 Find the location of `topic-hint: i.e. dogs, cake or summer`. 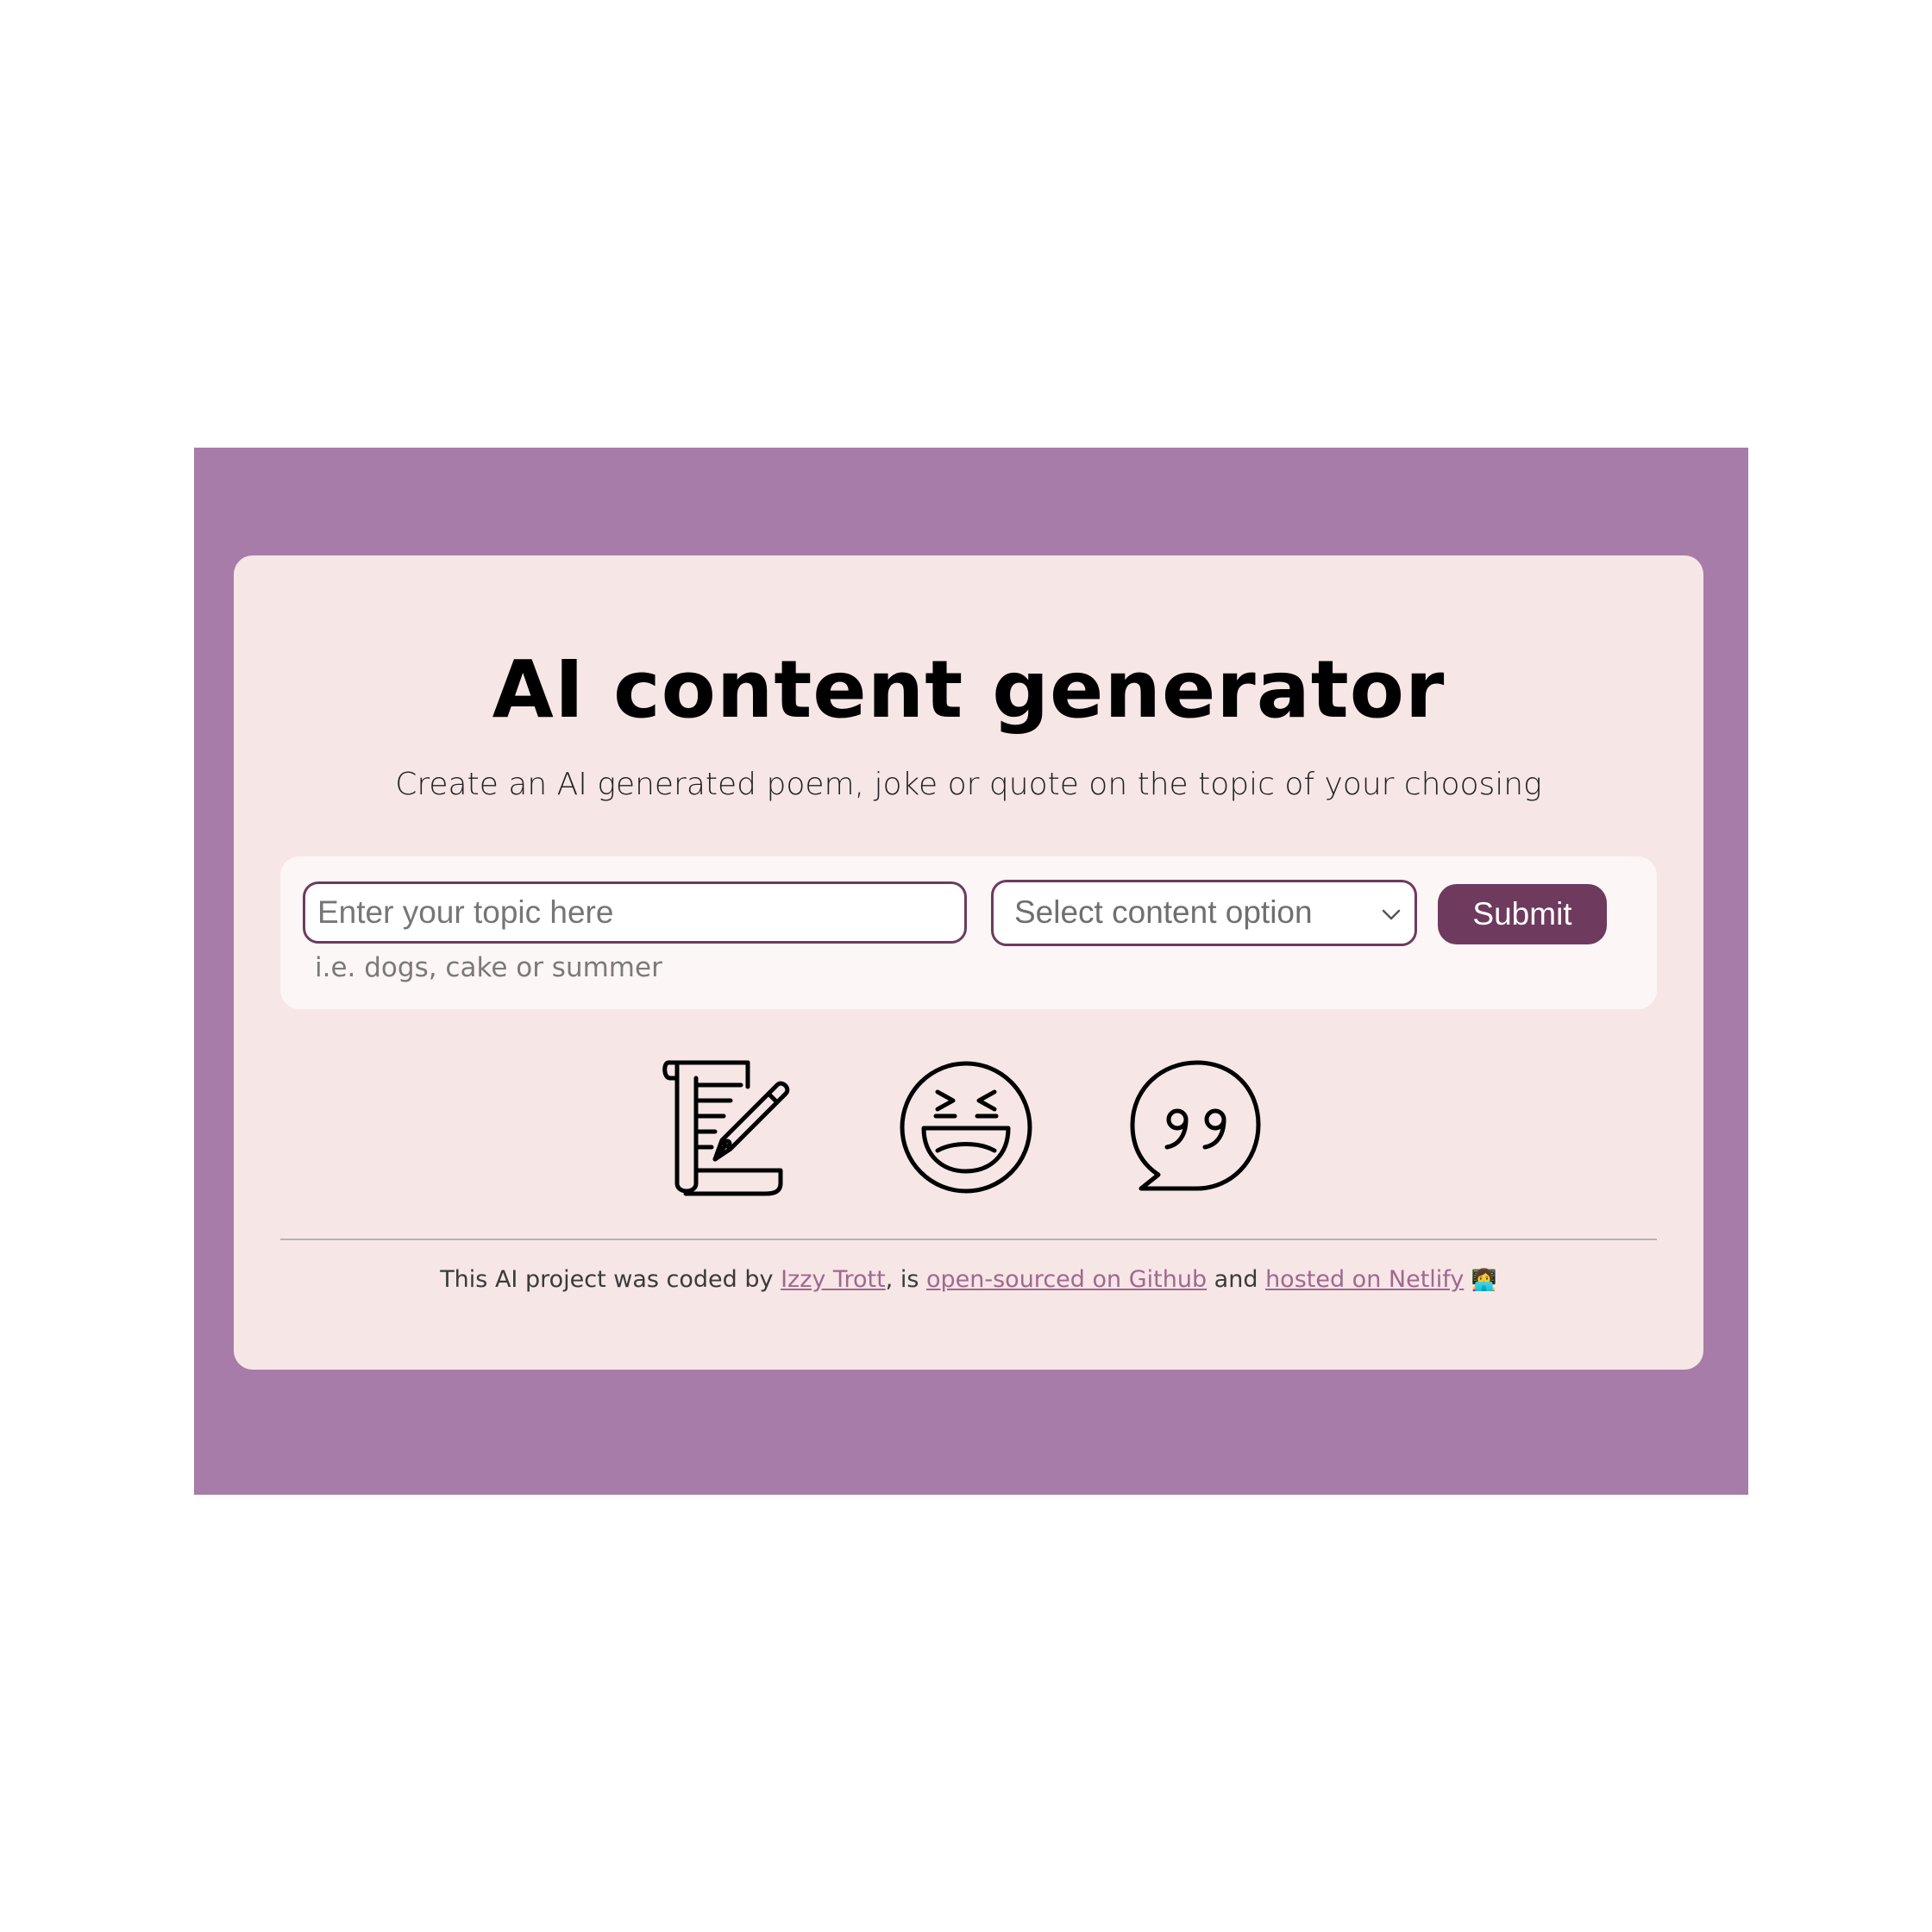

topic-hint: i.e. dogs, cake or summer is located at coordinates (488, 968).